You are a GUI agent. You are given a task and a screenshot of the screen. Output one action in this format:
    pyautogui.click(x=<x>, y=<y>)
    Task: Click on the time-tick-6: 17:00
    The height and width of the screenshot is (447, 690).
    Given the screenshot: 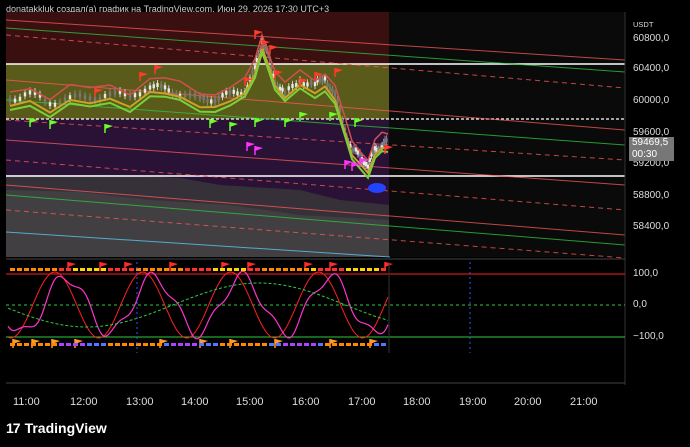 What is the action you would take?
    pyautogui.click(x=362, y=402)
    